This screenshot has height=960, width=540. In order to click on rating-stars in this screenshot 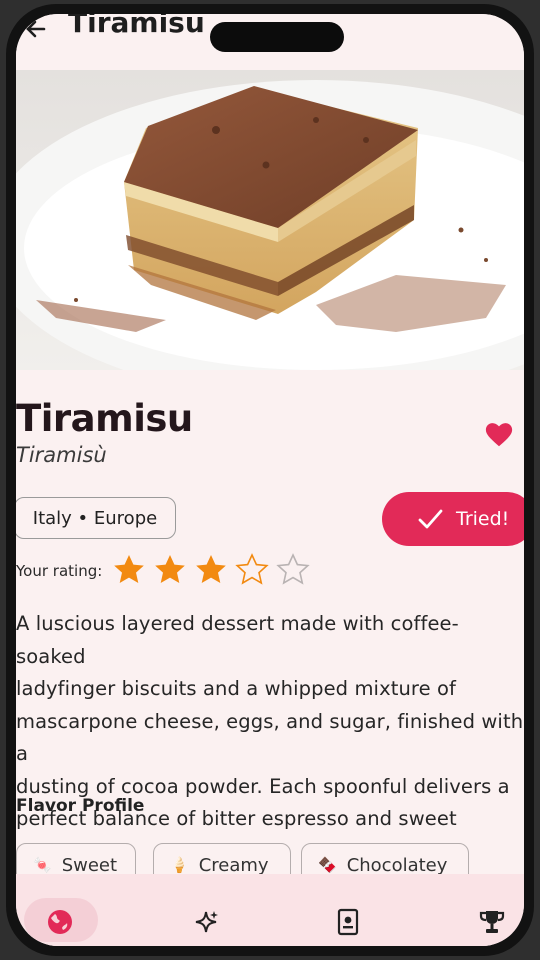, I will do `click(214, 571)`.